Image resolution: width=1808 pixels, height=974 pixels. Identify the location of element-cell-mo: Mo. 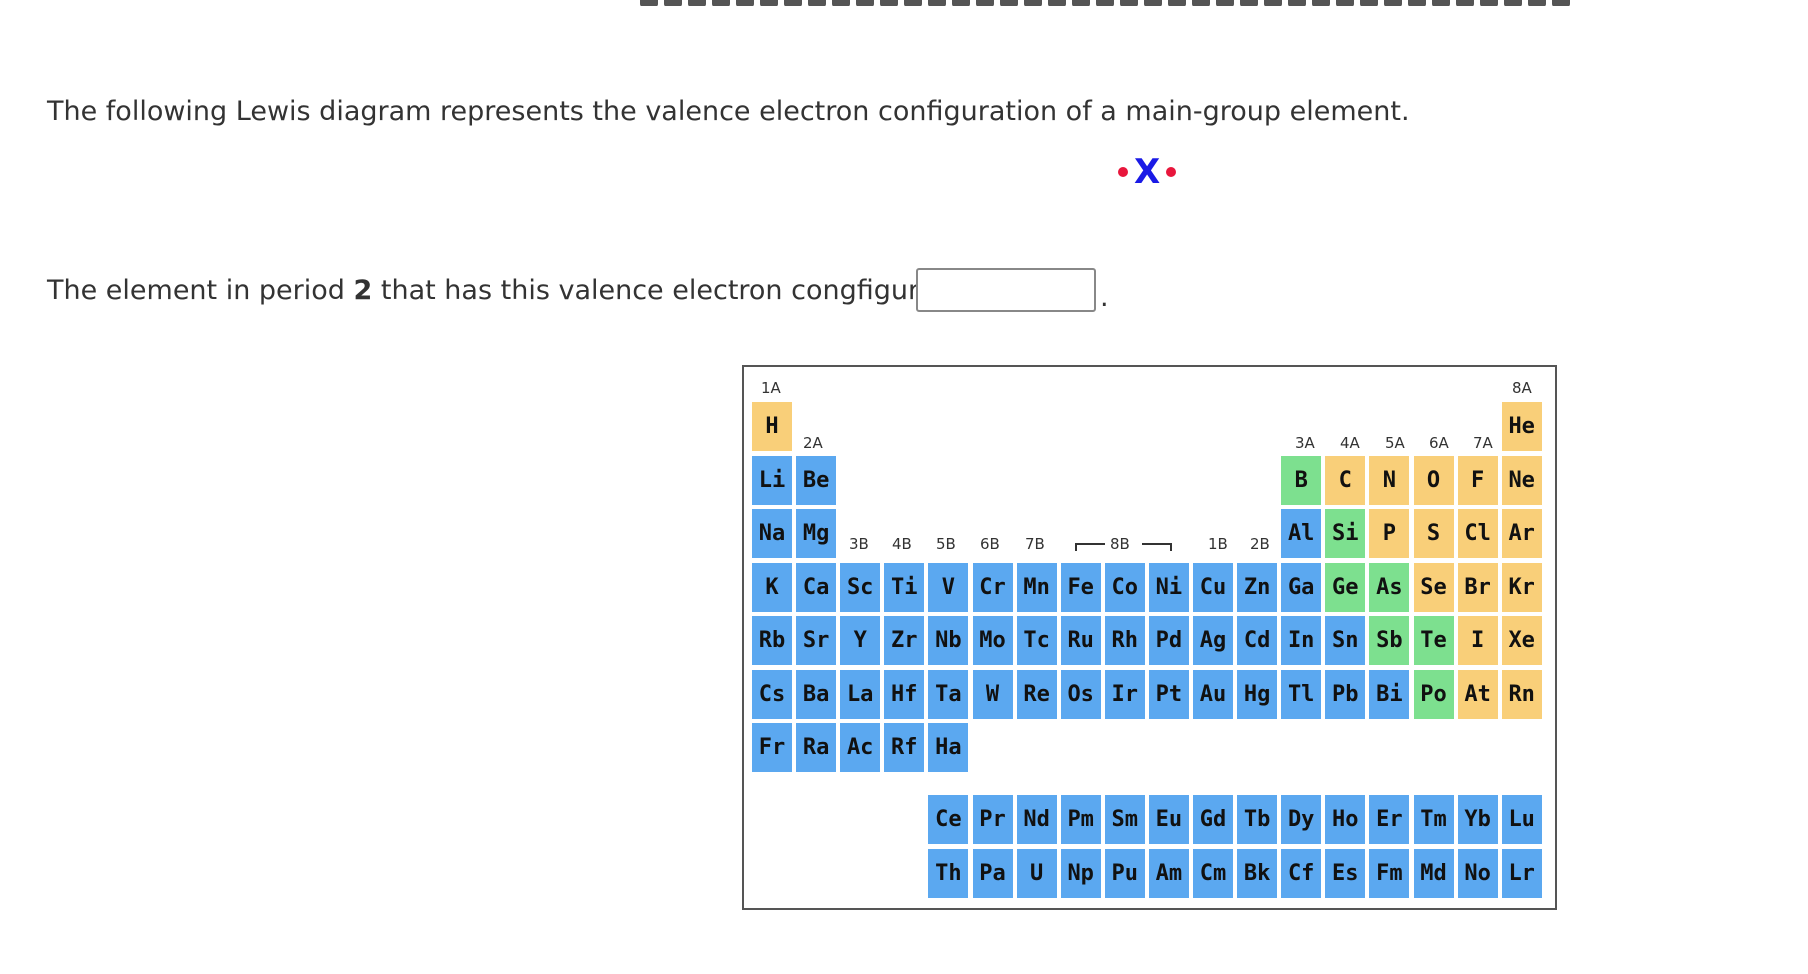
(992, 640).